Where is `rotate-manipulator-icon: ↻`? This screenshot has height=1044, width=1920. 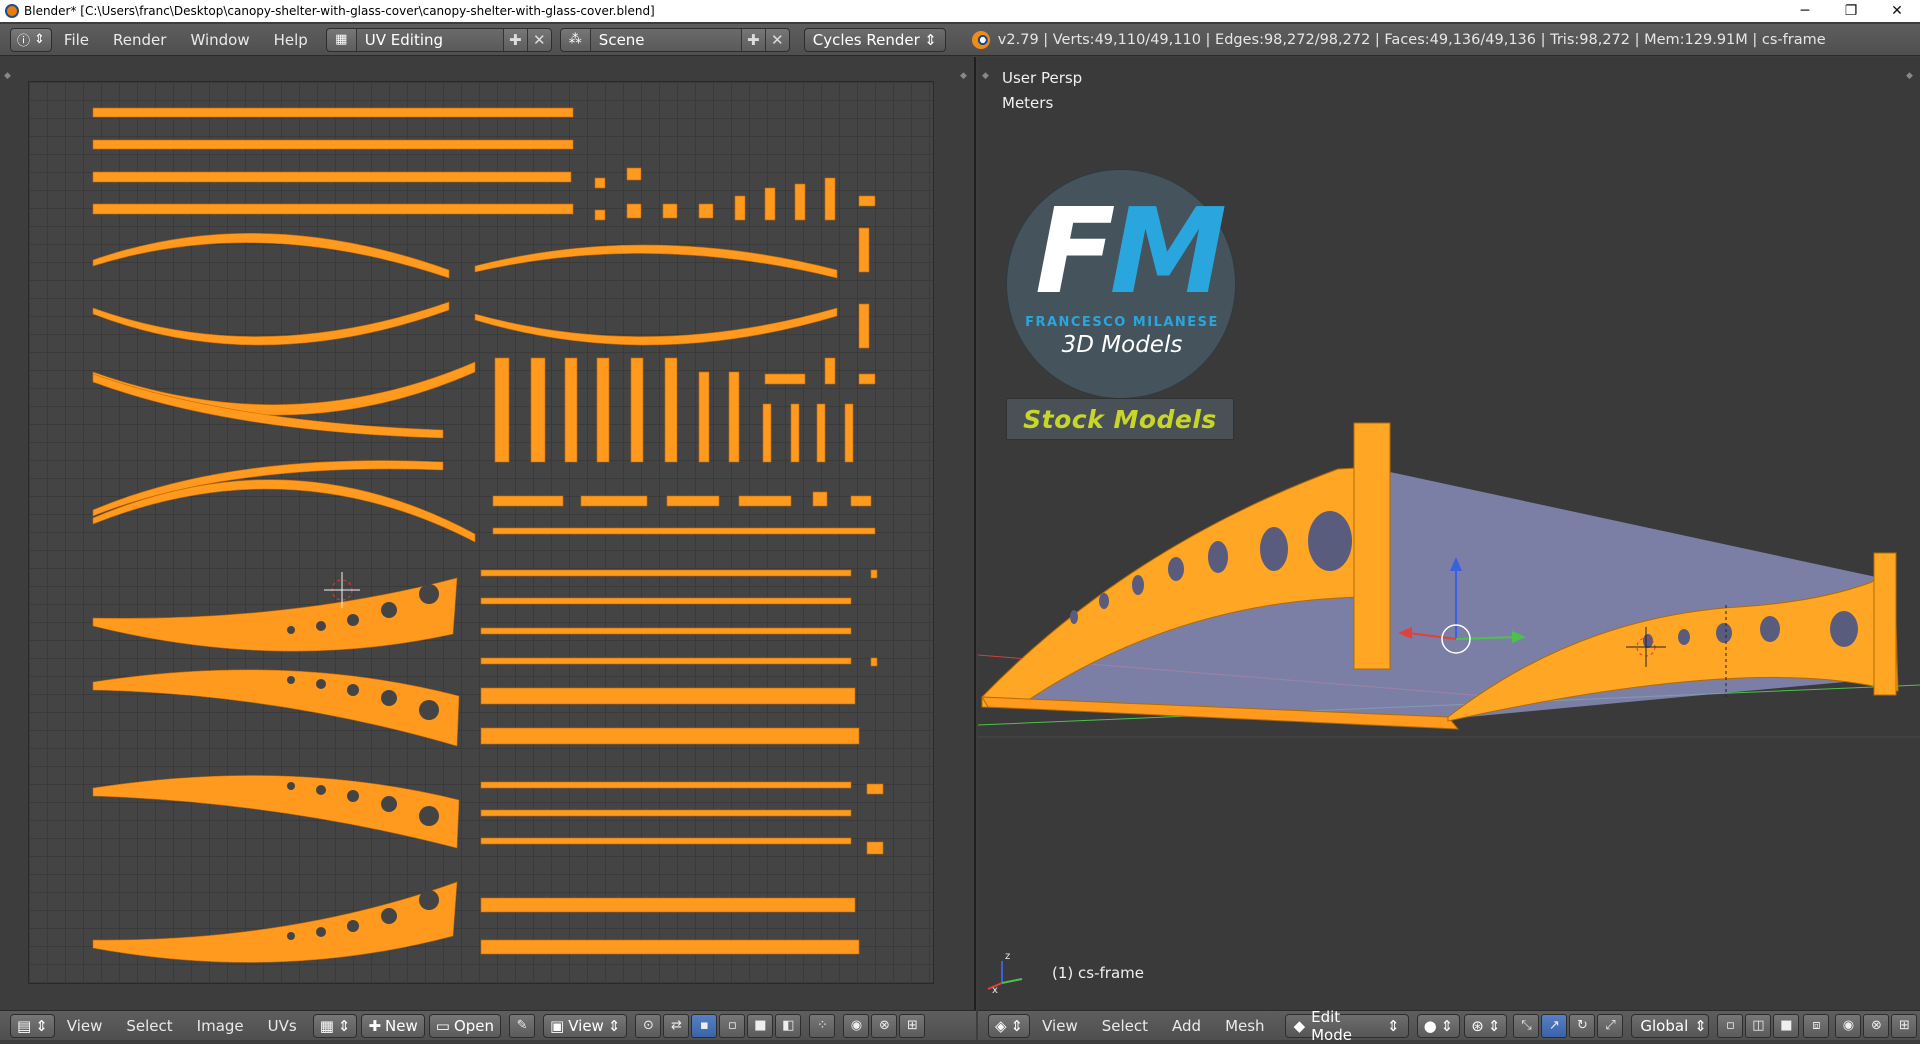
rotate-manipulator-icon: ↻ is located at coordinates (1582, 1025).